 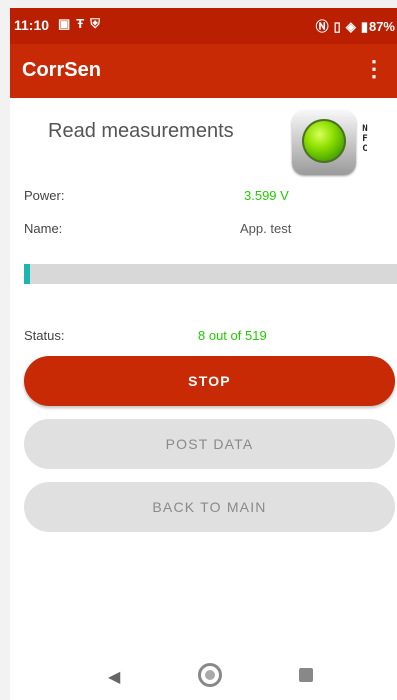 What do you see at coordinates (209, 444) in the screenshot?
I see `post-data-button: POST DATA` at bounding box center [209, 444].